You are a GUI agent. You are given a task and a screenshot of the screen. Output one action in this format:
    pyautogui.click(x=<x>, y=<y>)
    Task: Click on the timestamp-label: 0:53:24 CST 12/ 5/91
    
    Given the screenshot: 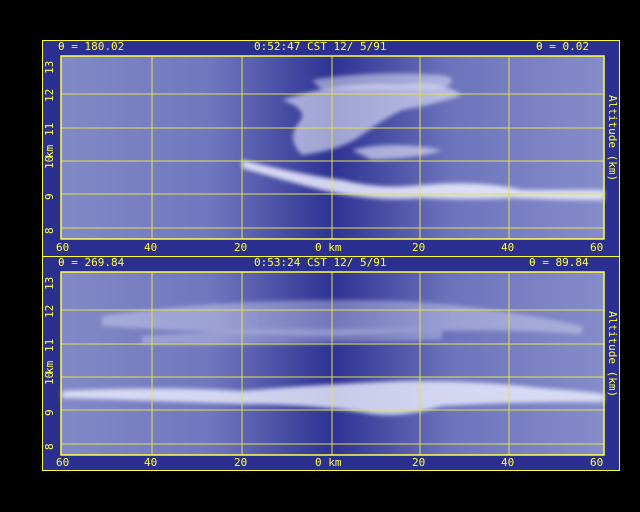 What is the action you would take?
    pyautogui.click(x=320, y=262)
    